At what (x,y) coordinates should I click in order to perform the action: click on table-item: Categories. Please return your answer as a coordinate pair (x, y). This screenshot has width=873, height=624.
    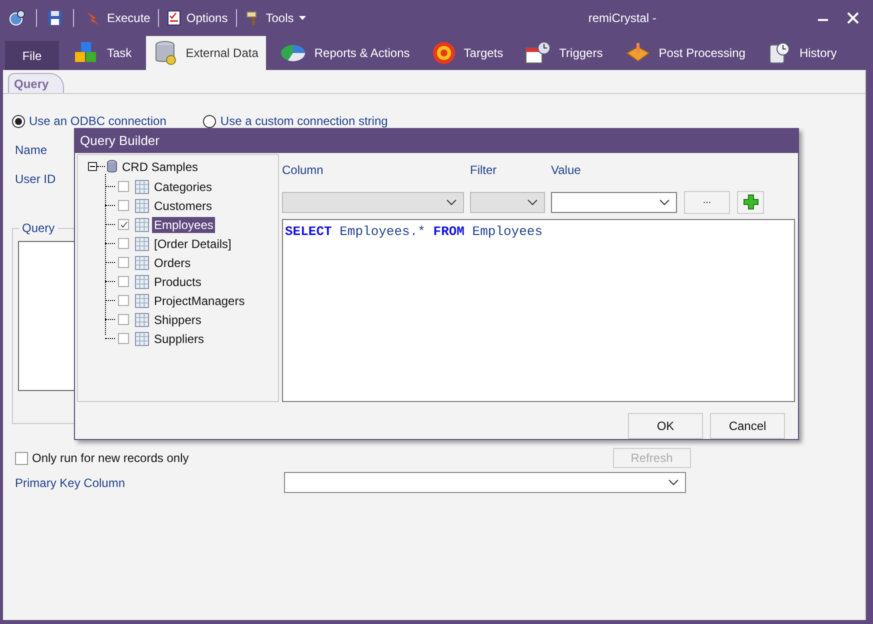
    Looking at the image, I should click on (183, 186).